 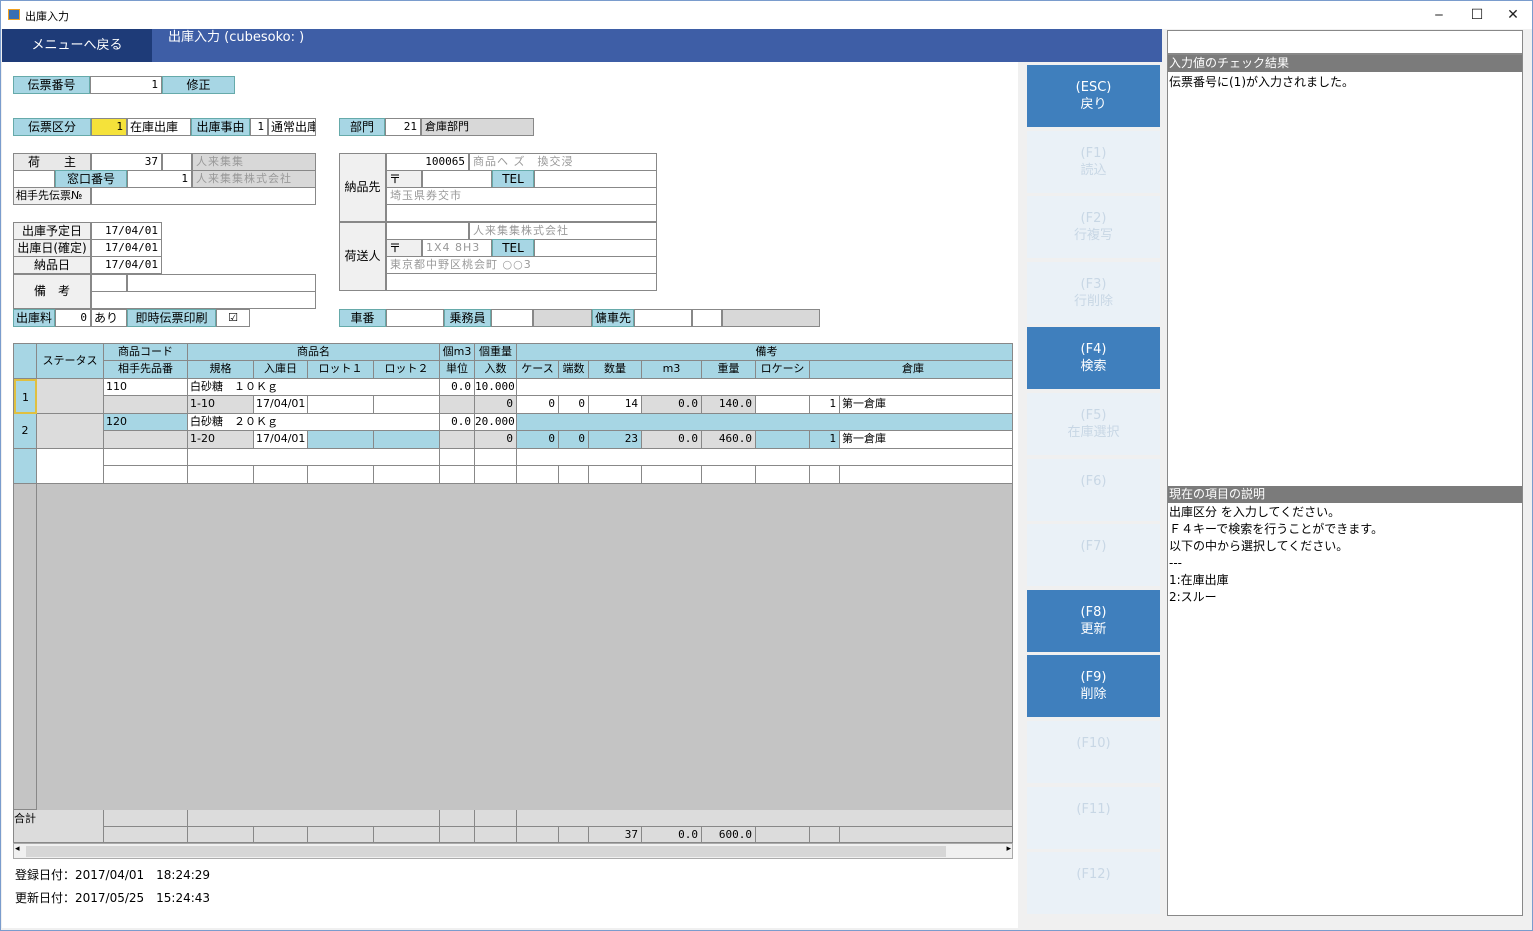 I want to click on row1-frac: 0, so click(x=574, y=405).